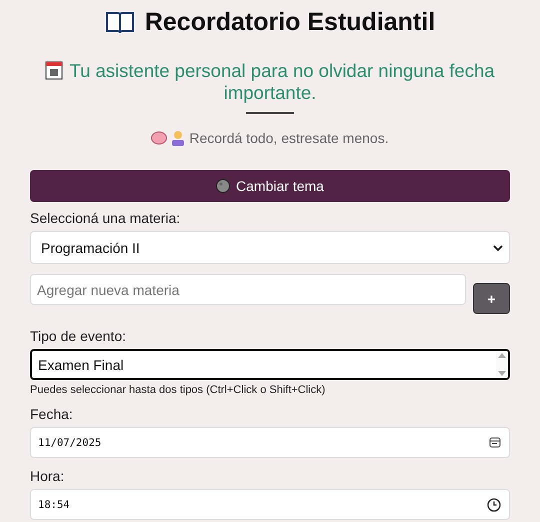  What do you see at coordinates (270, 442) in the screenshot?
I see `date-field: 11/07/2025` at bounding box center [270, 442].